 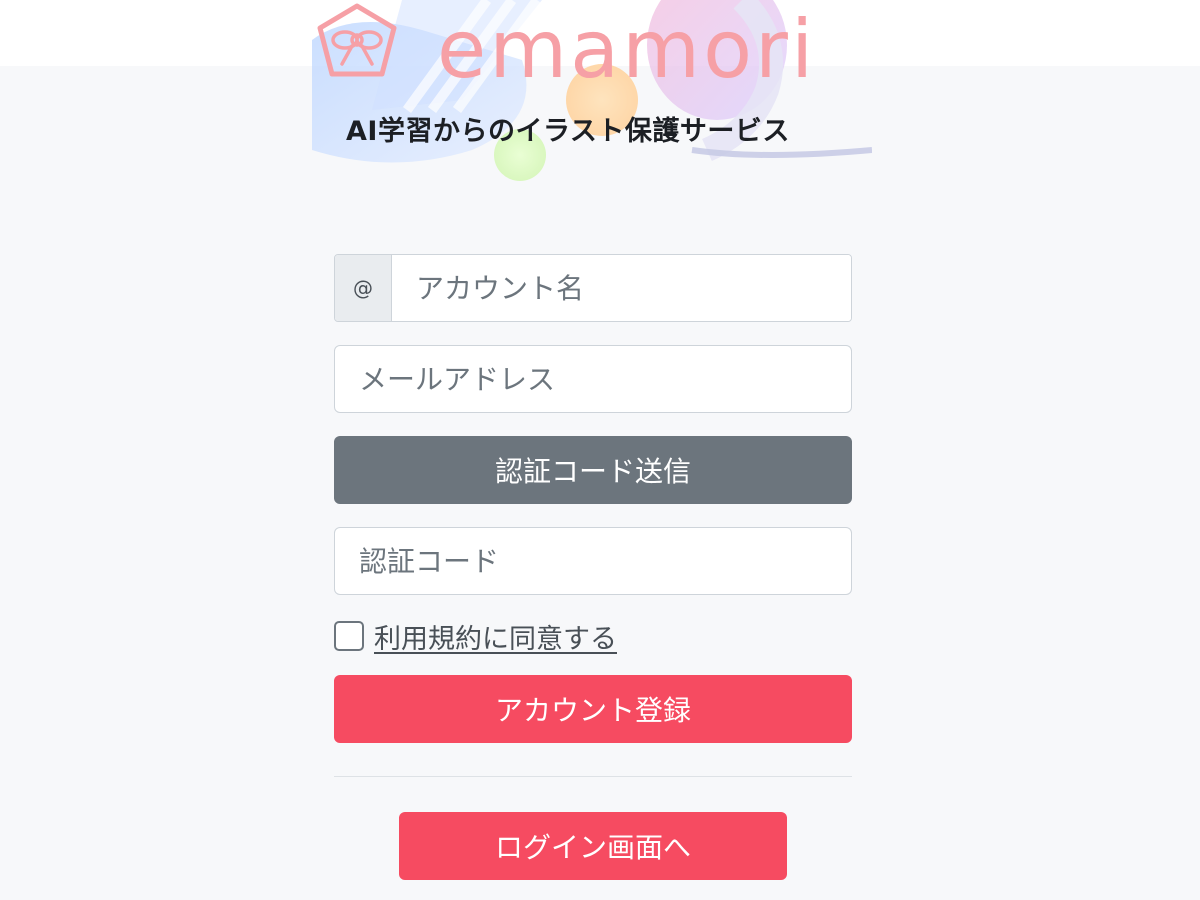 What do you see at coordinates (357, 40) in the screenshot?
I see `emamori-logo-icon` at bounding box center [357, 40].